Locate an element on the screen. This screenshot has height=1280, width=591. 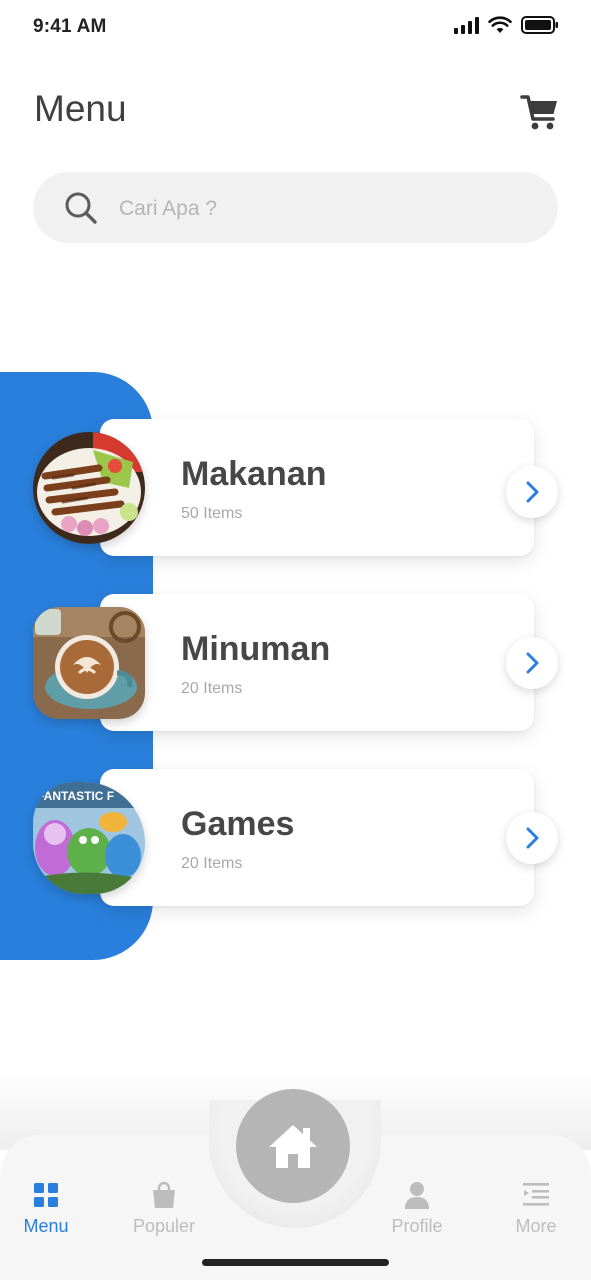
home-button is located at coordinates (293, 1146).